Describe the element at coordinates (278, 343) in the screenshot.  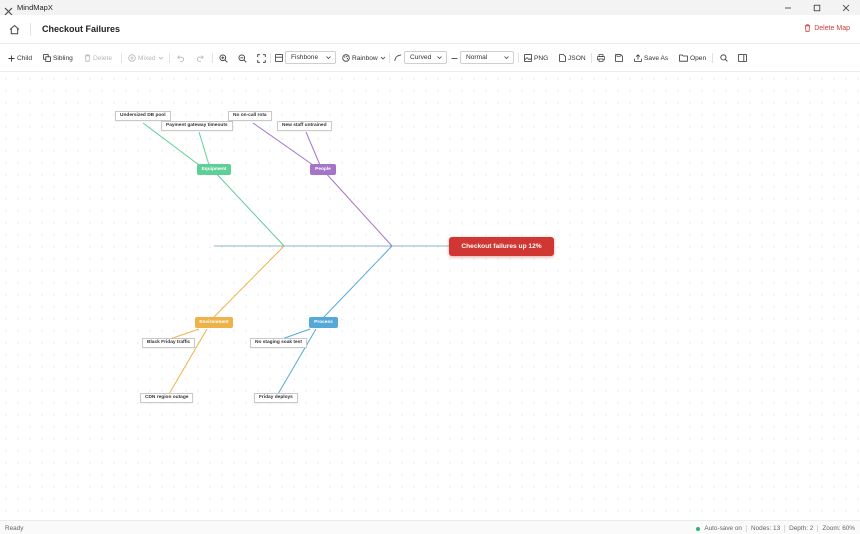
I see `cause-node: No staging soak test` at that location.